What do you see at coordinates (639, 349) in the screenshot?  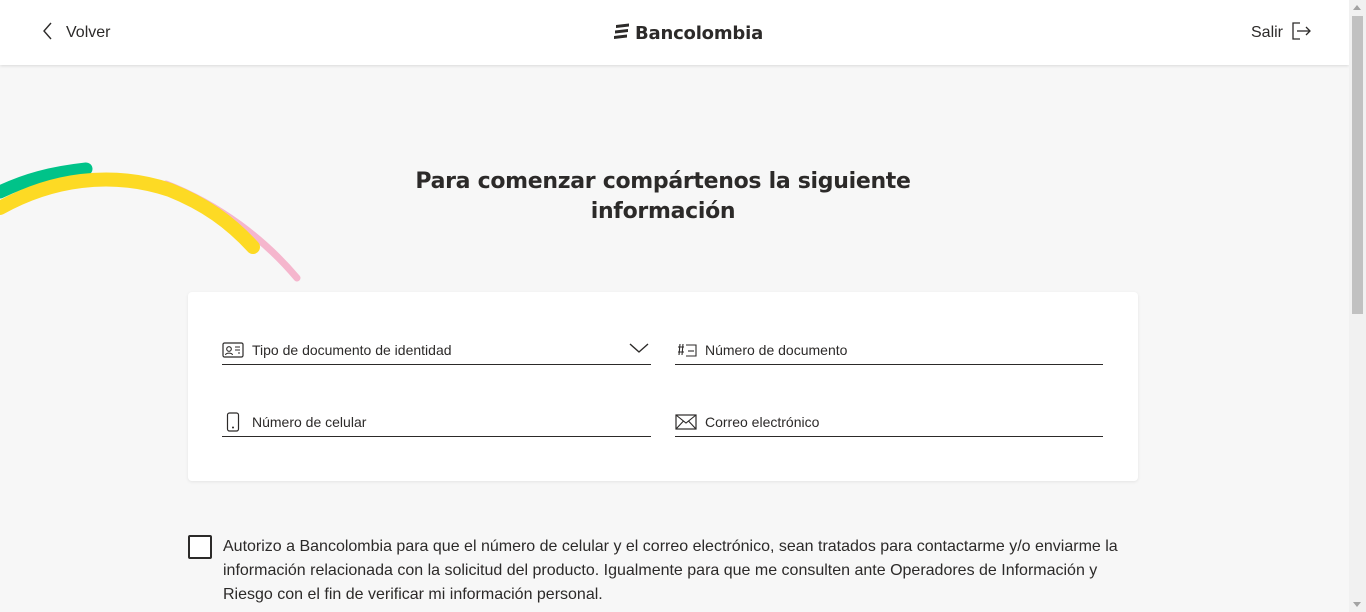 I see `chevron-down-icon` at bounding box center [639, 349].